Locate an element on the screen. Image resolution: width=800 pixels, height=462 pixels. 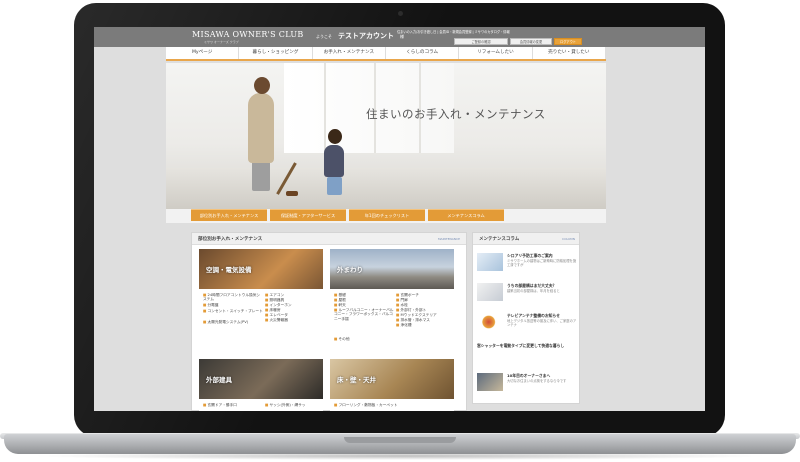
nav-item-maintenance: お手入れ・メンテナンス is located at coordinates (349, 53).